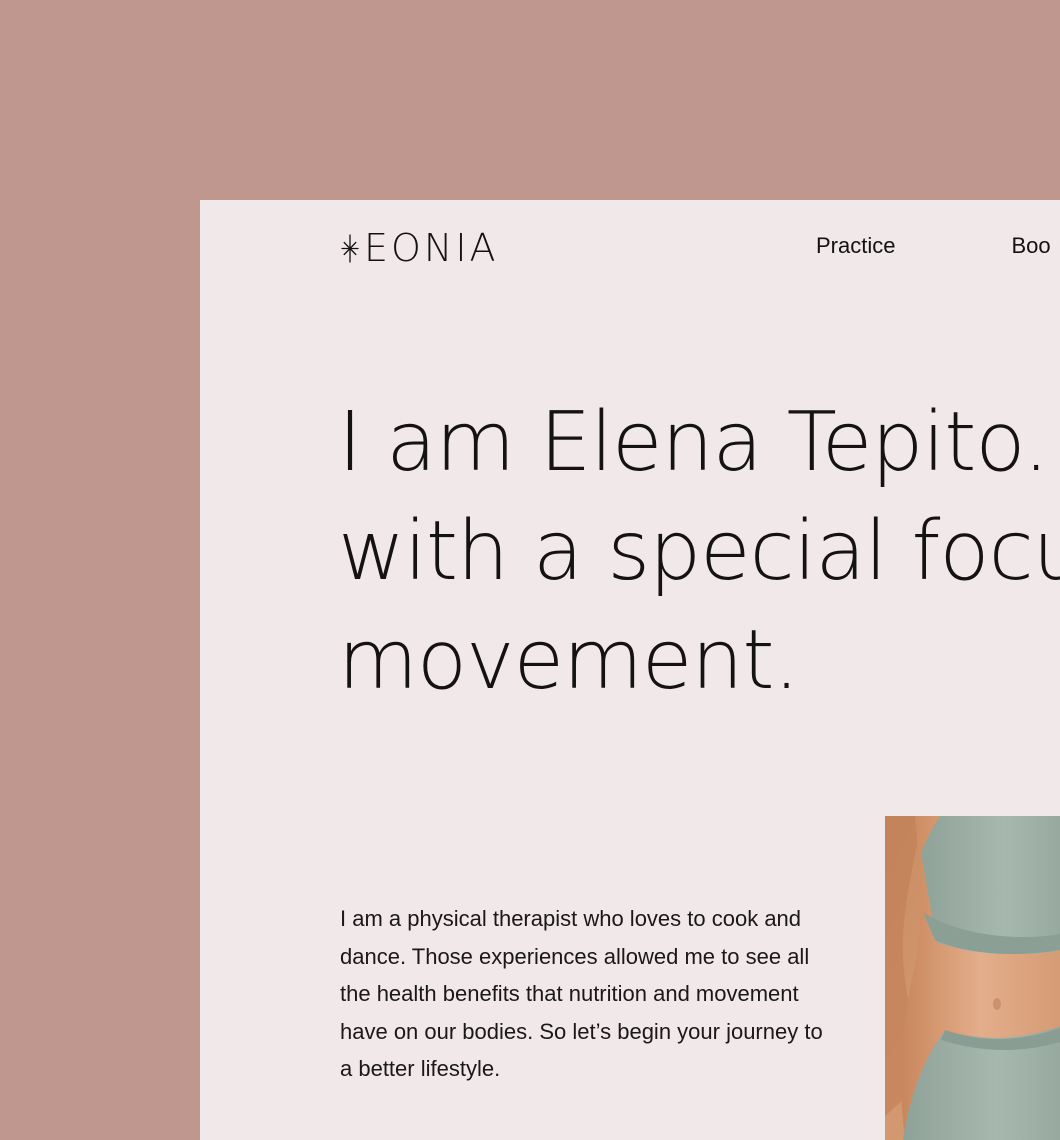 Image resolution: width=1060 pixels, height=1140 pixels. Describe the element at coordinates (855, 246) in the screenshot. I see `nav-link-practice: Practice` at that location.